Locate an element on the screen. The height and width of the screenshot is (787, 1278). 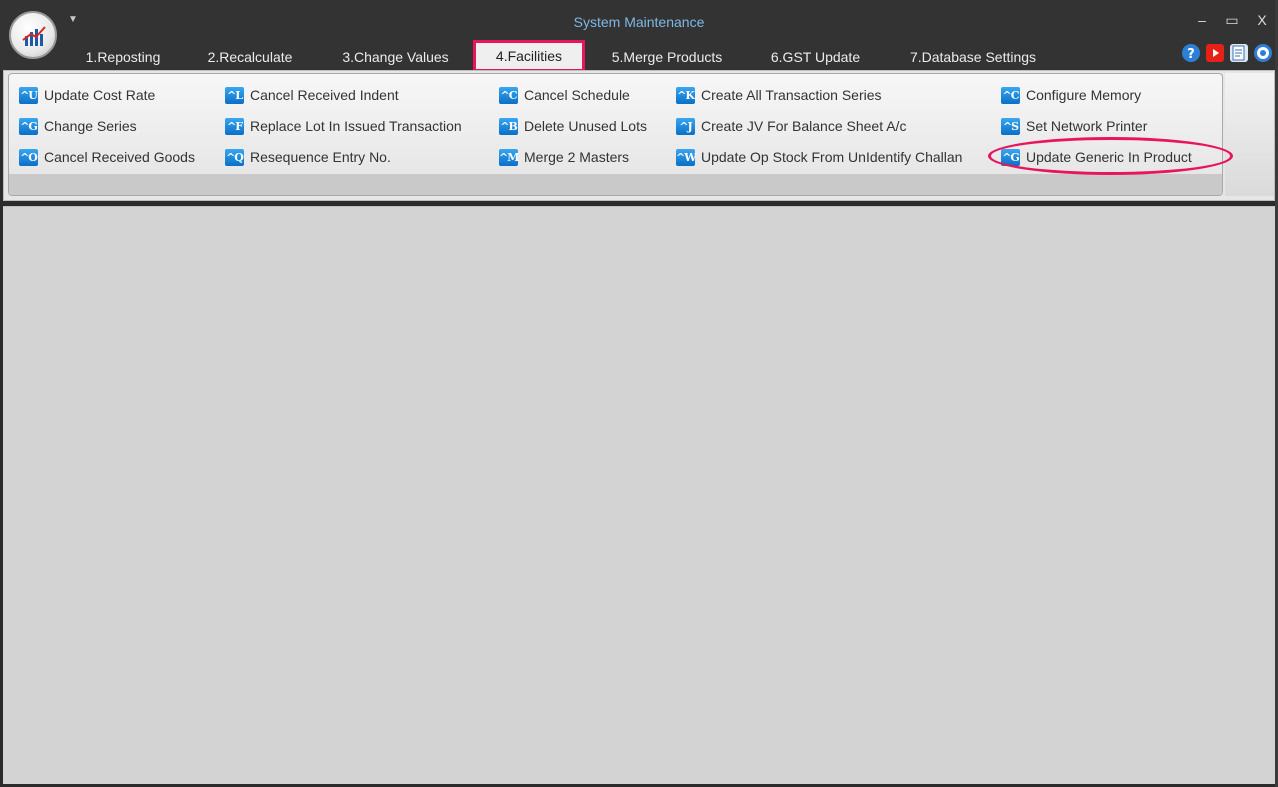
item-label: Cancel Received Indent is located at coordinates (324, 95).